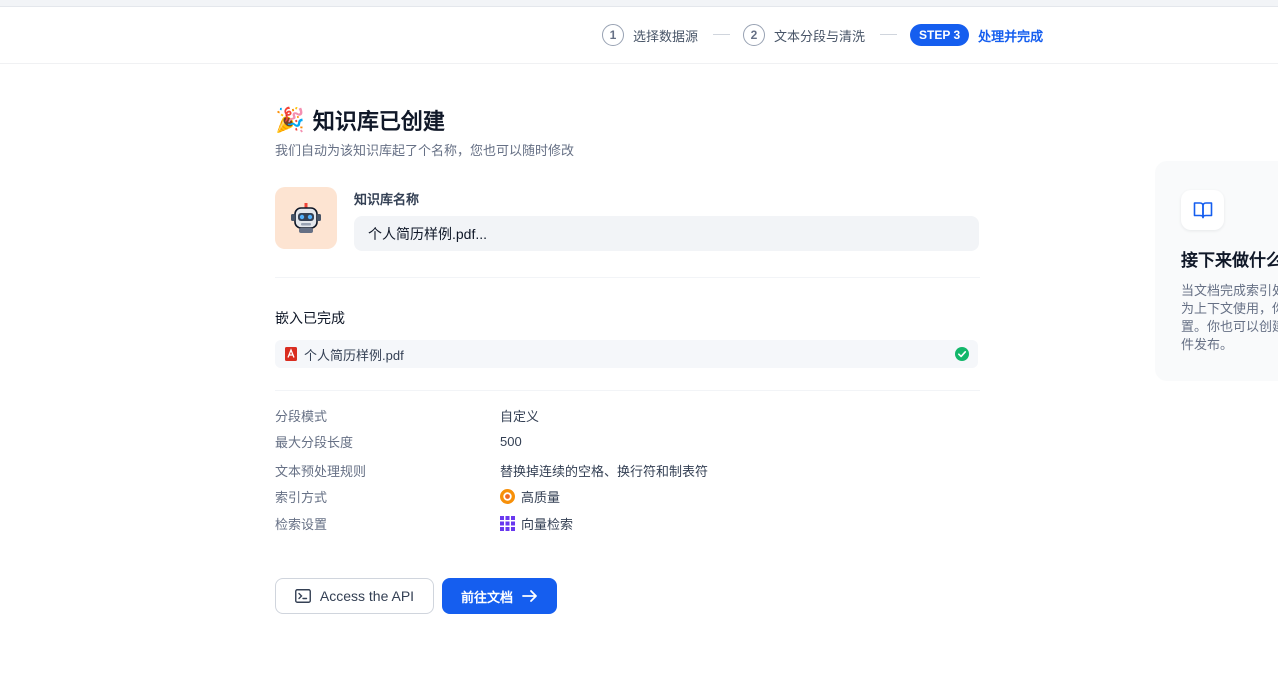 The image size is (1278, 691). I want to click on setting-value-text: 高质量, so click(541, 497).